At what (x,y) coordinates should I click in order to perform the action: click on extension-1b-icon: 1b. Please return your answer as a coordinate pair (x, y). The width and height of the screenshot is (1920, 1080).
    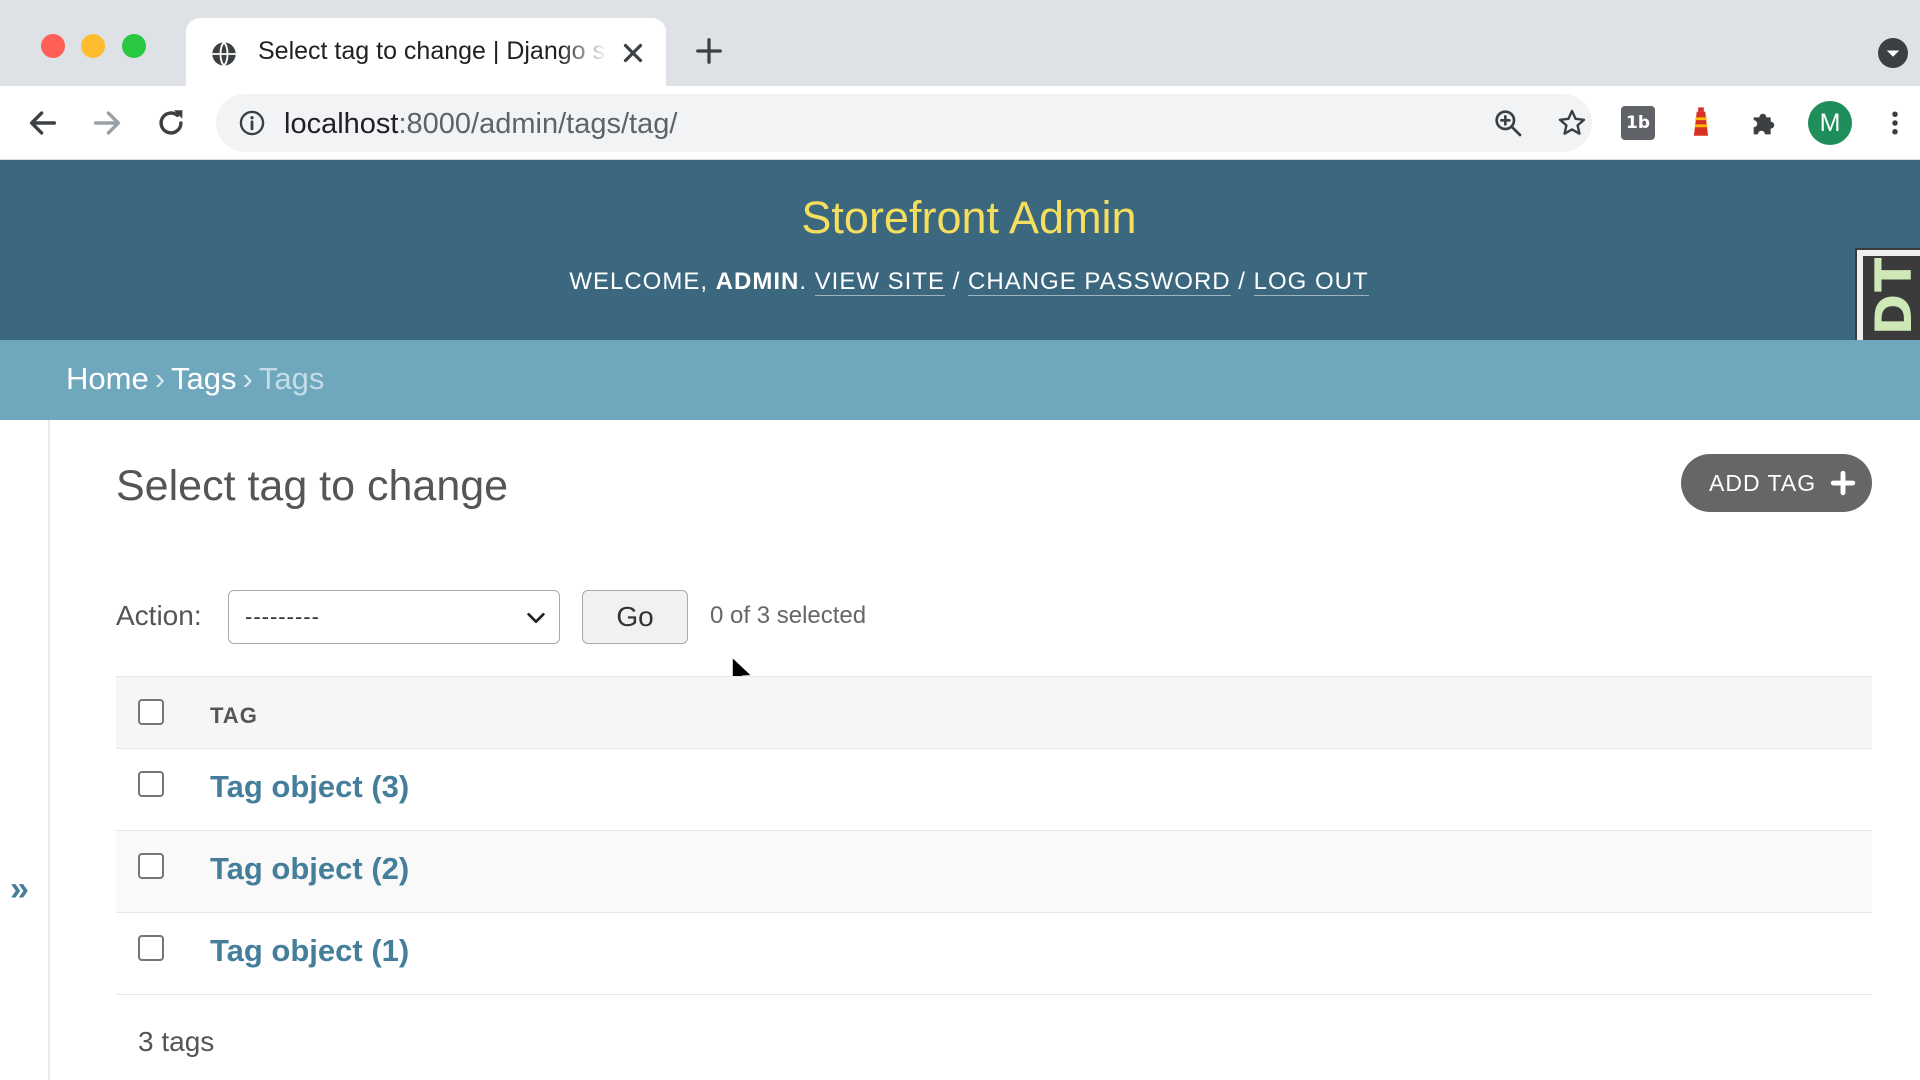
    Looking at the image, I should click on (1638, 123).